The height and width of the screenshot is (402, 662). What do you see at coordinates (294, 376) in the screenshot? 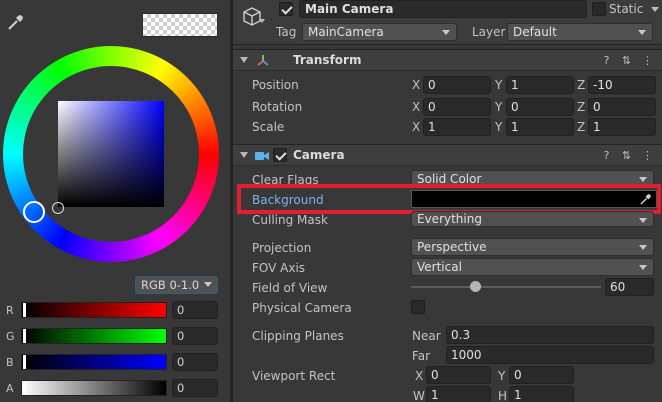
I see `viewport-rect-label: Viewport Rect` at bounding box center [294, 376].